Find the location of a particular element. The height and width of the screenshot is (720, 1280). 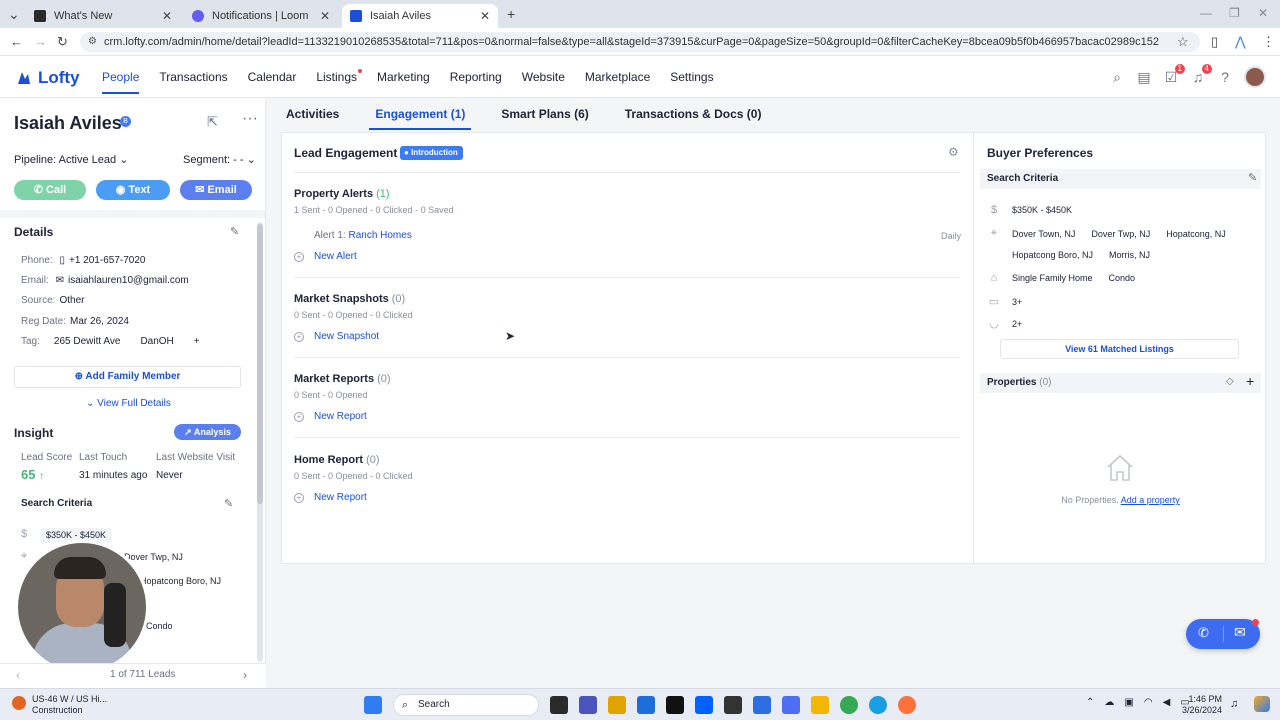

dropbox-icon is located at coordinates (704, 705).